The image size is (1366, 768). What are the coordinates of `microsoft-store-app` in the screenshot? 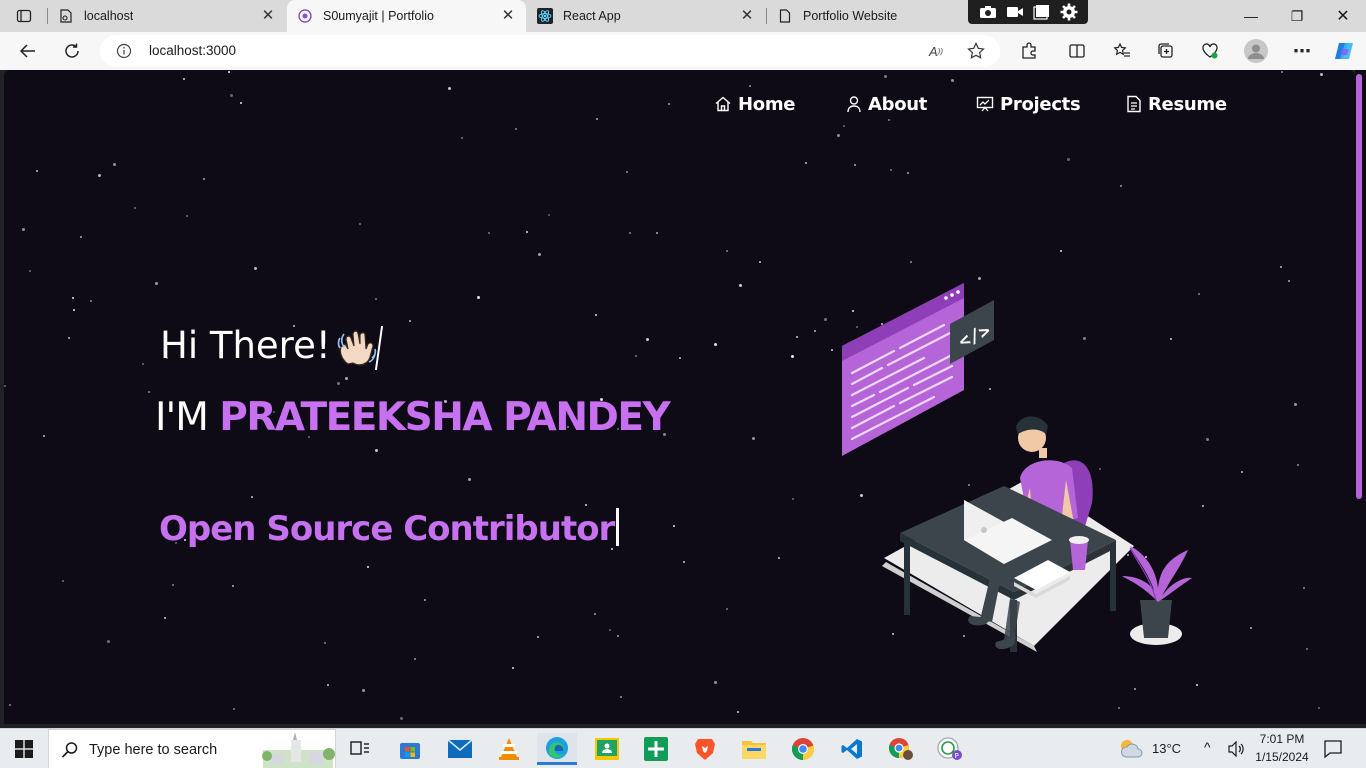 It's located at (410, 749).